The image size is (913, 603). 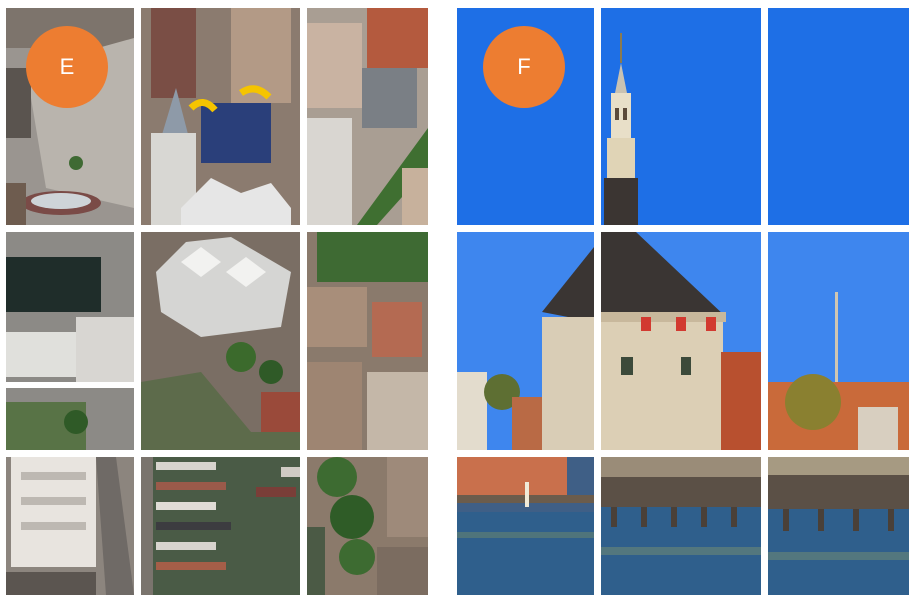 I want to click on puzzle-e-label: E, so click(x=67, y=66).